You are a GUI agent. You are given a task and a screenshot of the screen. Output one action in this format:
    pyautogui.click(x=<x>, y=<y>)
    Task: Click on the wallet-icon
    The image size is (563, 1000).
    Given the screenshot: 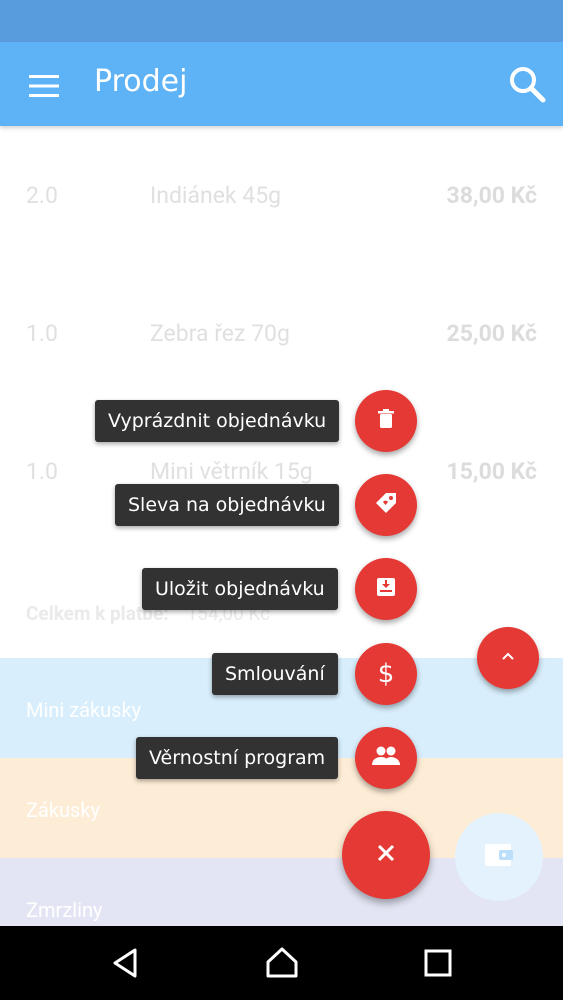 What is the action you would take?
    pyautogui.click(x=499, y=857)
    